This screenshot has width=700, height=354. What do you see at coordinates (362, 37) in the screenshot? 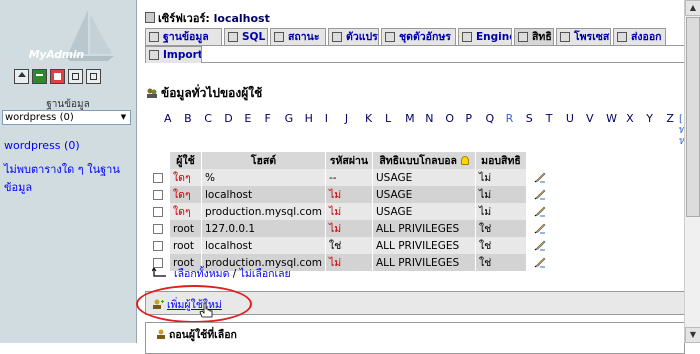
I see `tab-label: ตัวแปร` at bounding box center [362, 37].